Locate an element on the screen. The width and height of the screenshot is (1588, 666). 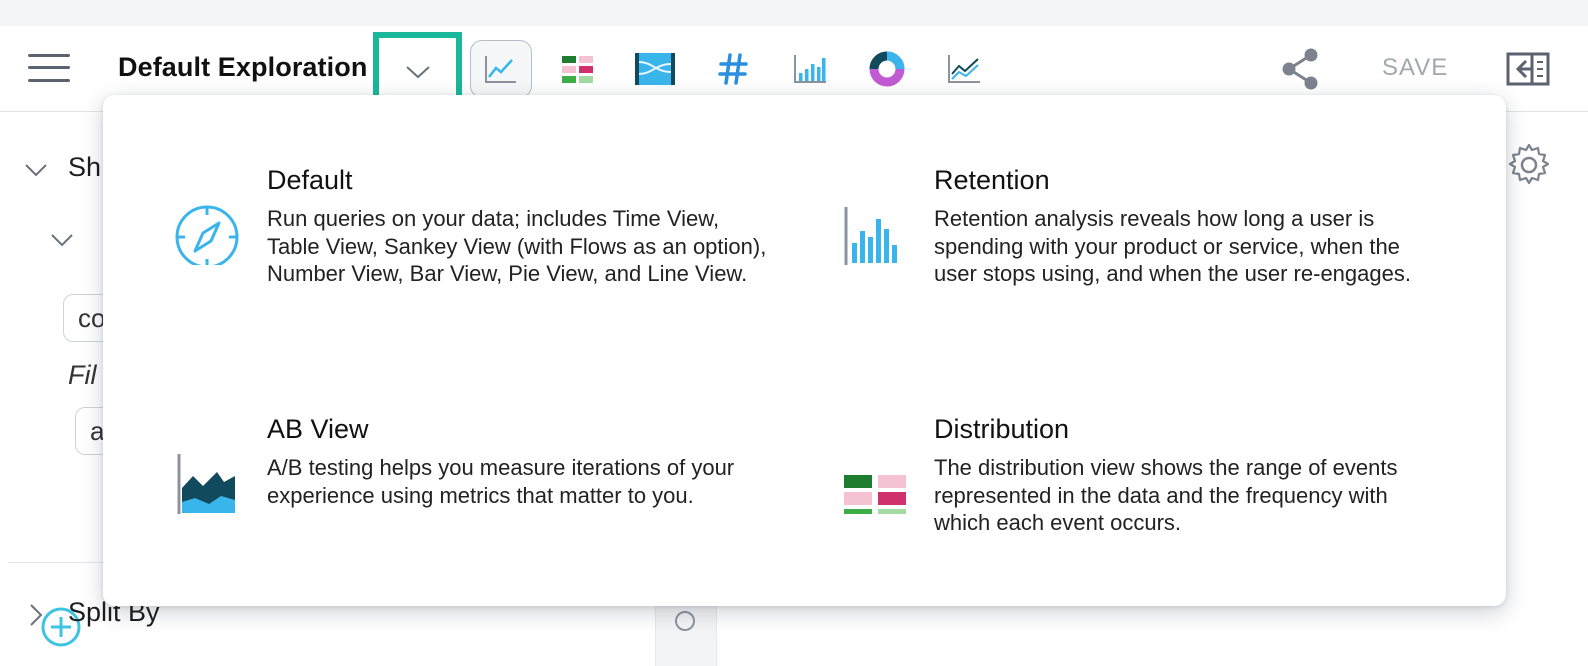
share-icon is located at coordinates (1301, 69).